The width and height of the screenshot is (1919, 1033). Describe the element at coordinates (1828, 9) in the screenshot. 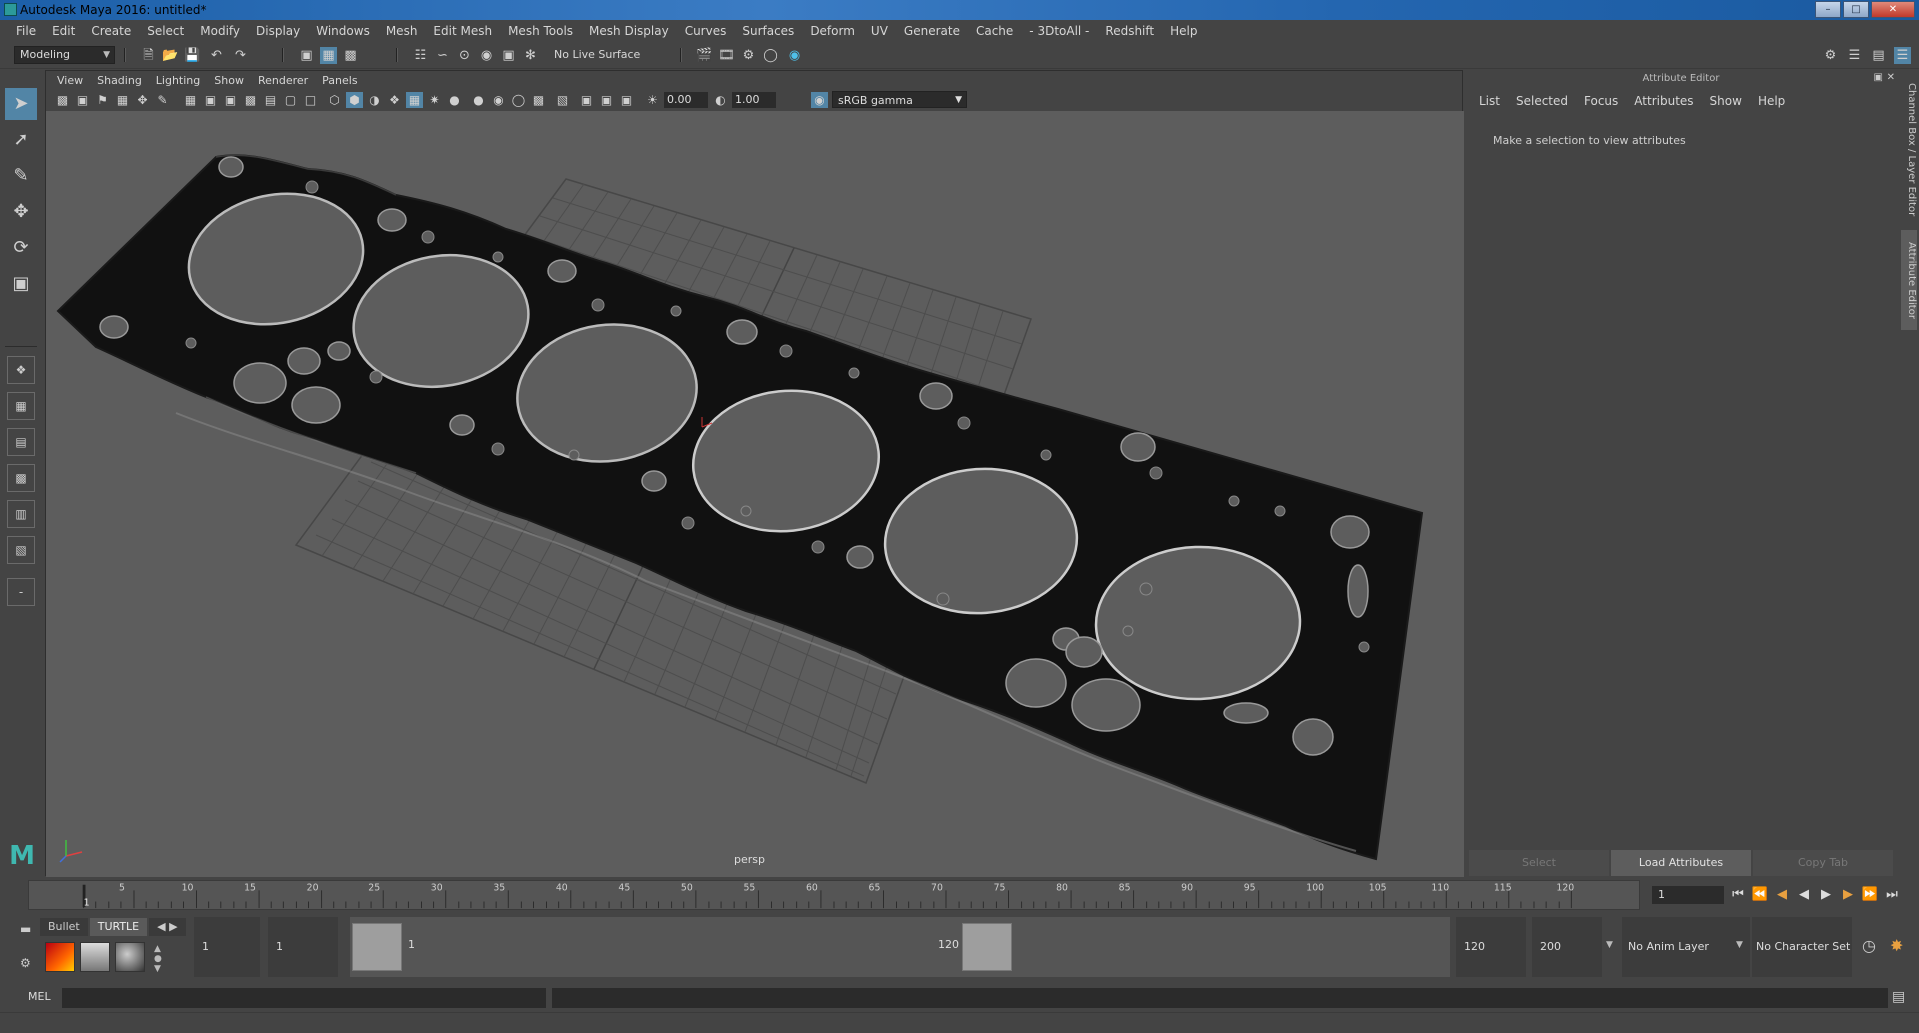

I see `minimize-button: –` at that location.